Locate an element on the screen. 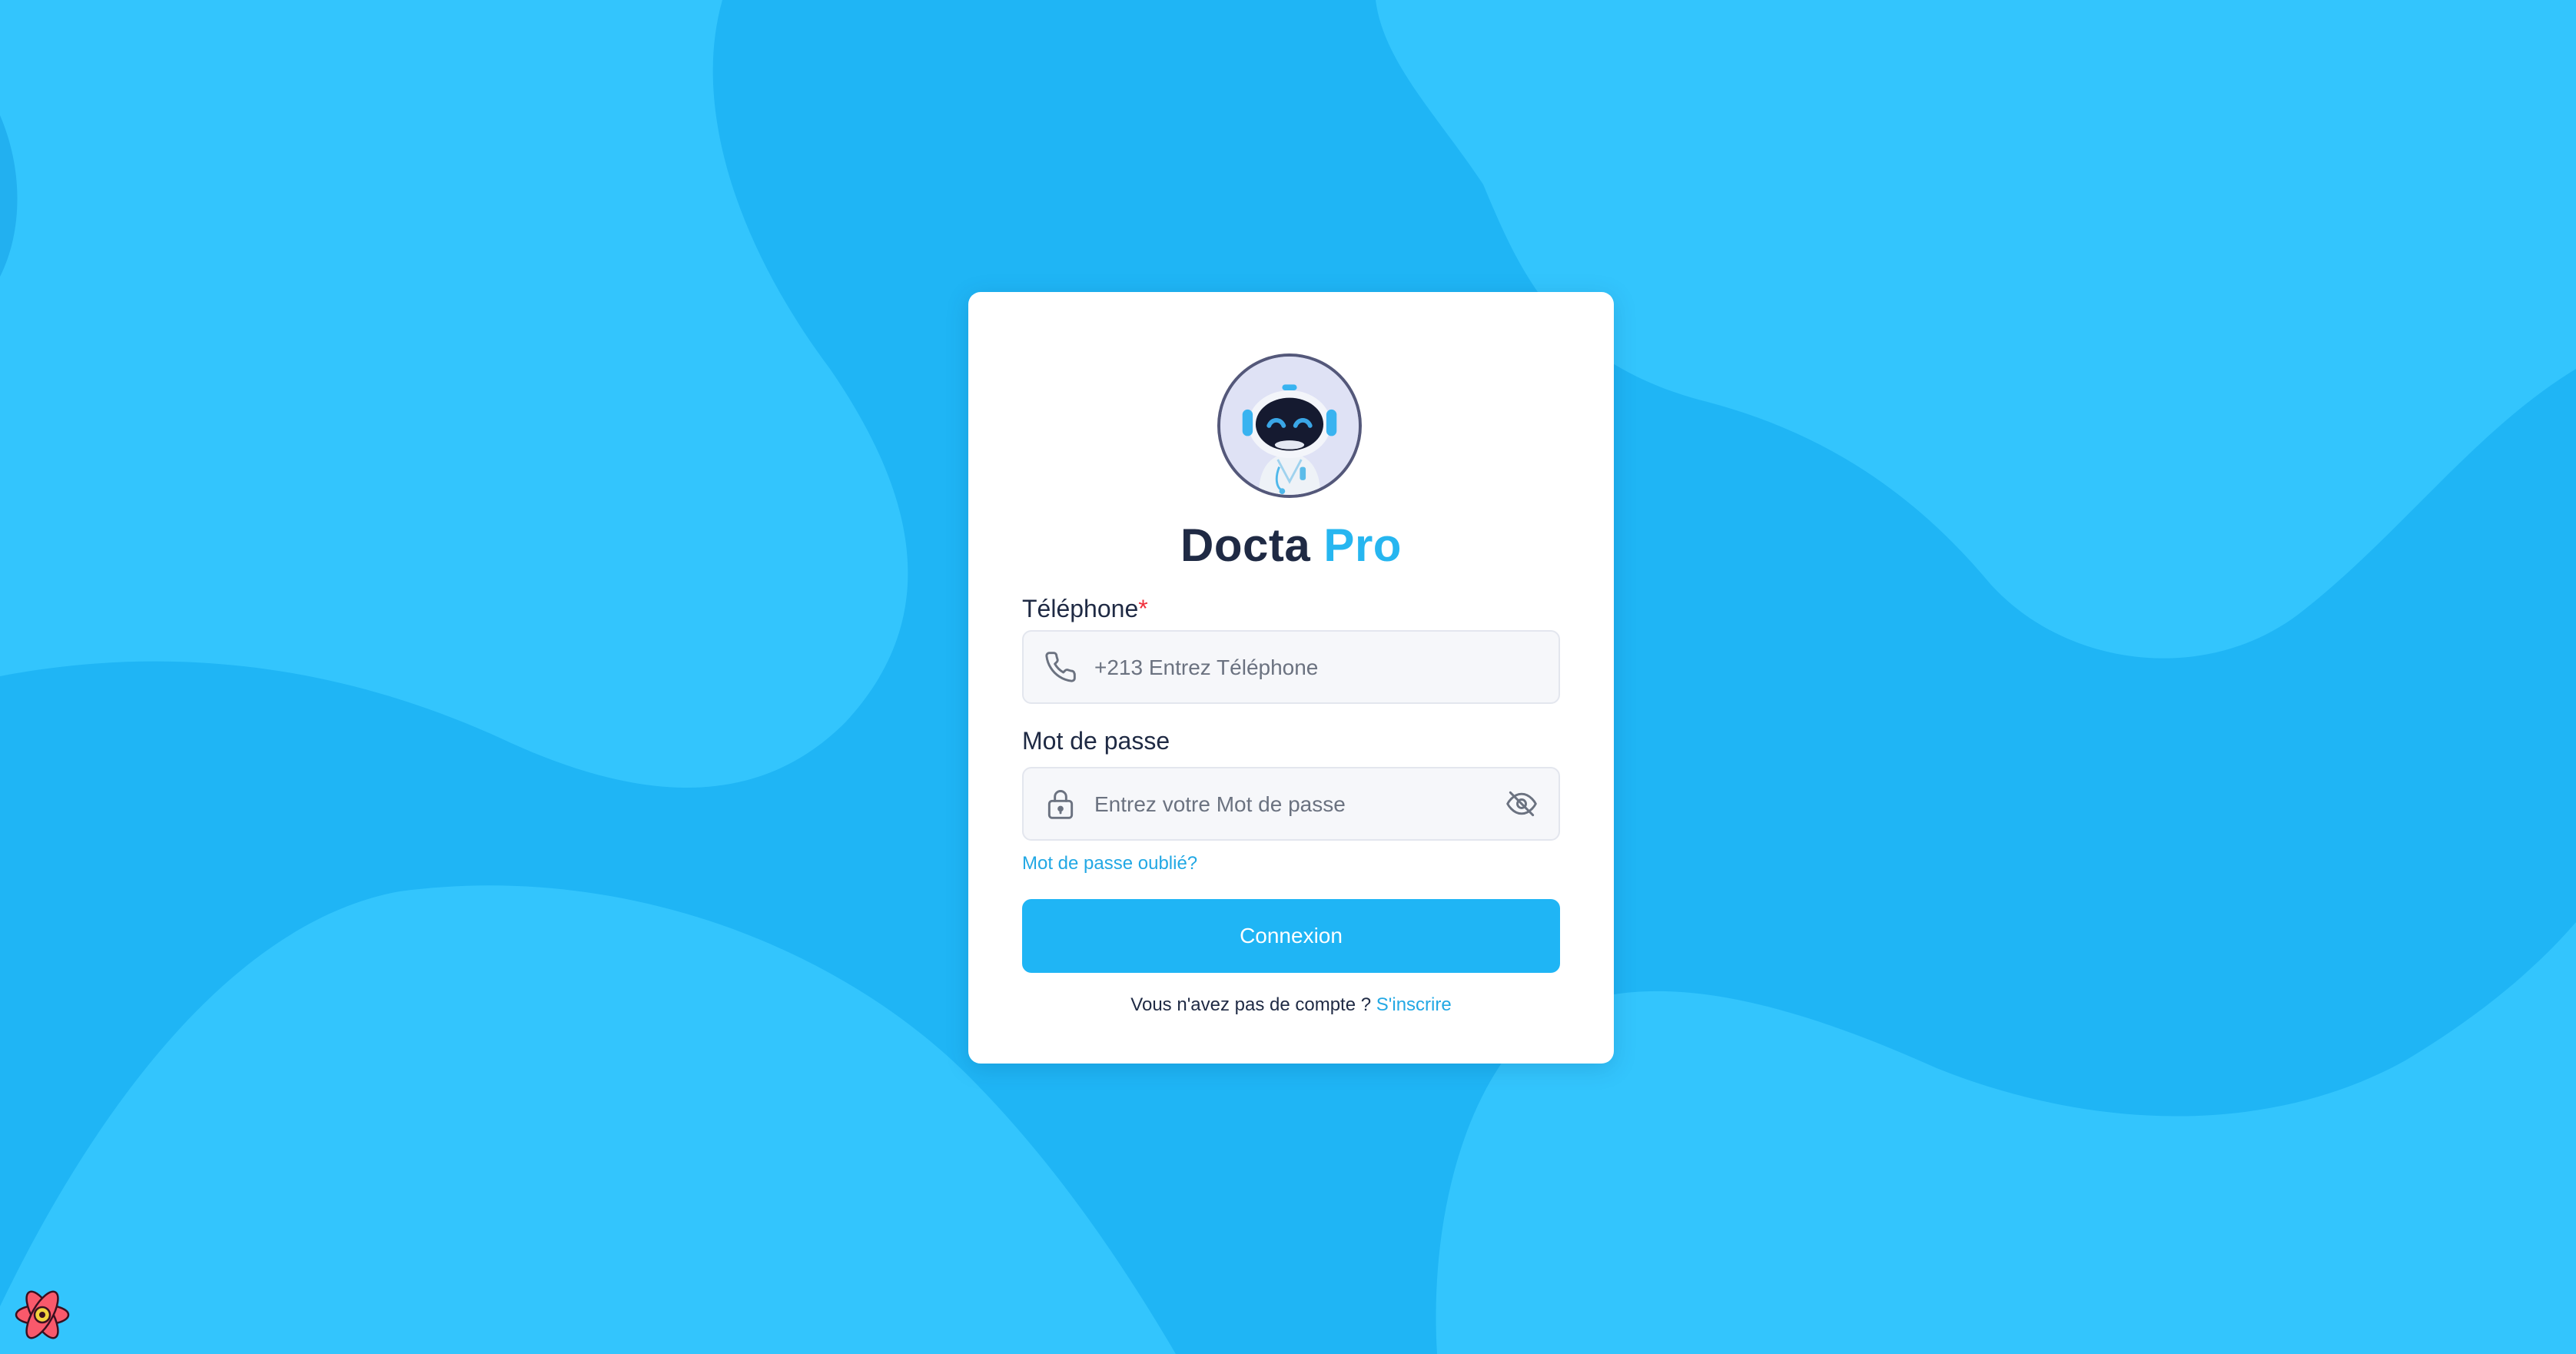  brand-name-primary: Docta is located at coordinates (1245, 545).